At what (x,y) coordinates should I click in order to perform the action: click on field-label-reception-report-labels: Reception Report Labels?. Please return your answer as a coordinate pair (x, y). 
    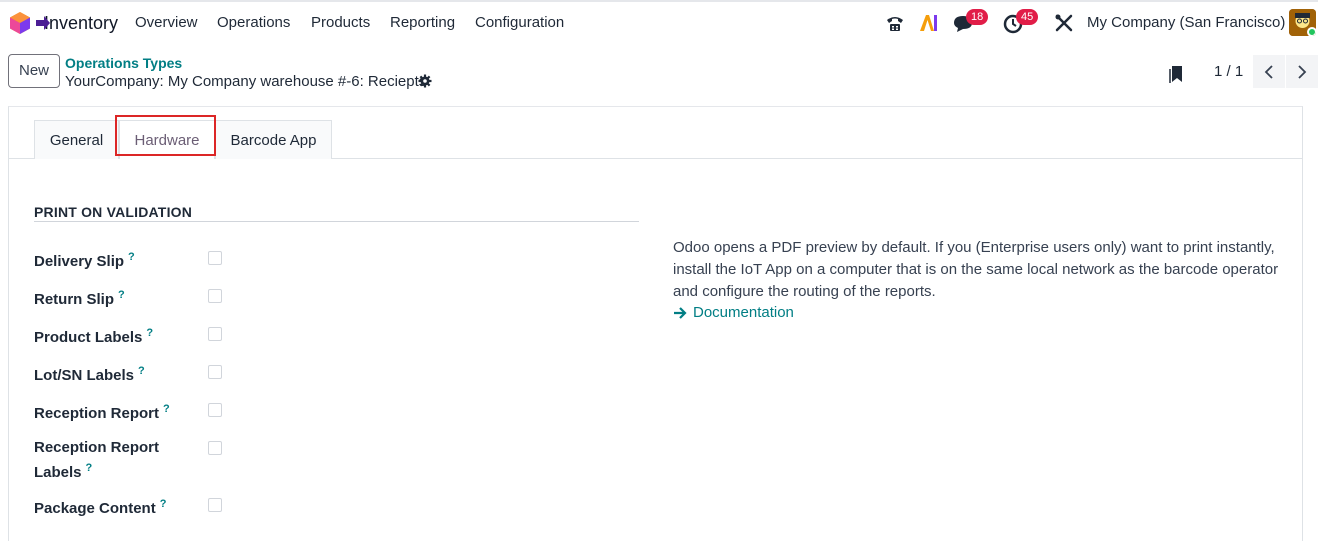
    Looking at the image, I should click on (96, 460).